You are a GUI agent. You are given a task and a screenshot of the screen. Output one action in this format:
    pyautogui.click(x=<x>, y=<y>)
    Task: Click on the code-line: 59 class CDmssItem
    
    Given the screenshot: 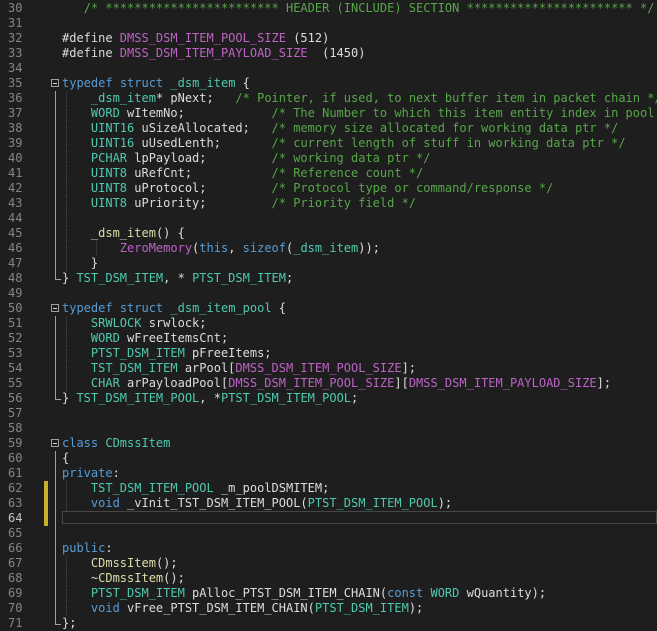 What is the action you would take?
    pyautogui.click(x=328, y=443)
    